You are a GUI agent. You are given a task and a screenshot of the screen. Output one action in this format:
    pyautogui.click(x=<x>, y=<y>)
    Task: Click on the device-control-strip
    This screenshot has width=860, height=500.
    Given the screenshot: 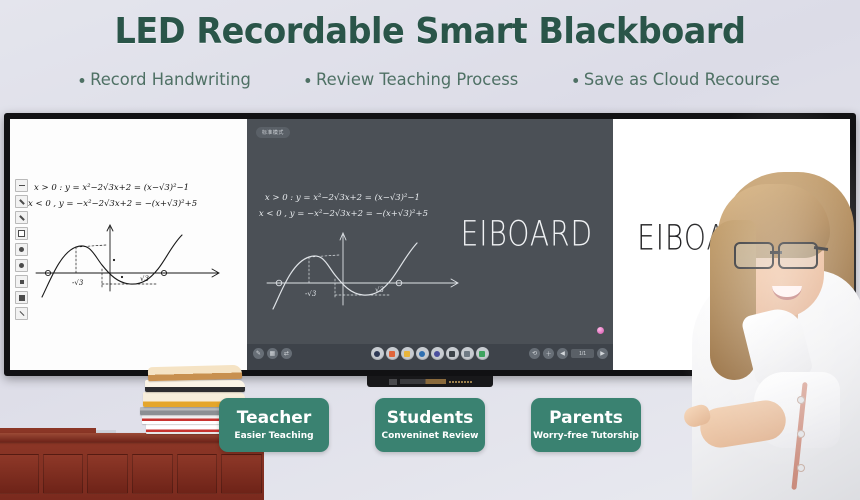 What is the action you would take?
    pyautogui.click(x=430, y=381)
    